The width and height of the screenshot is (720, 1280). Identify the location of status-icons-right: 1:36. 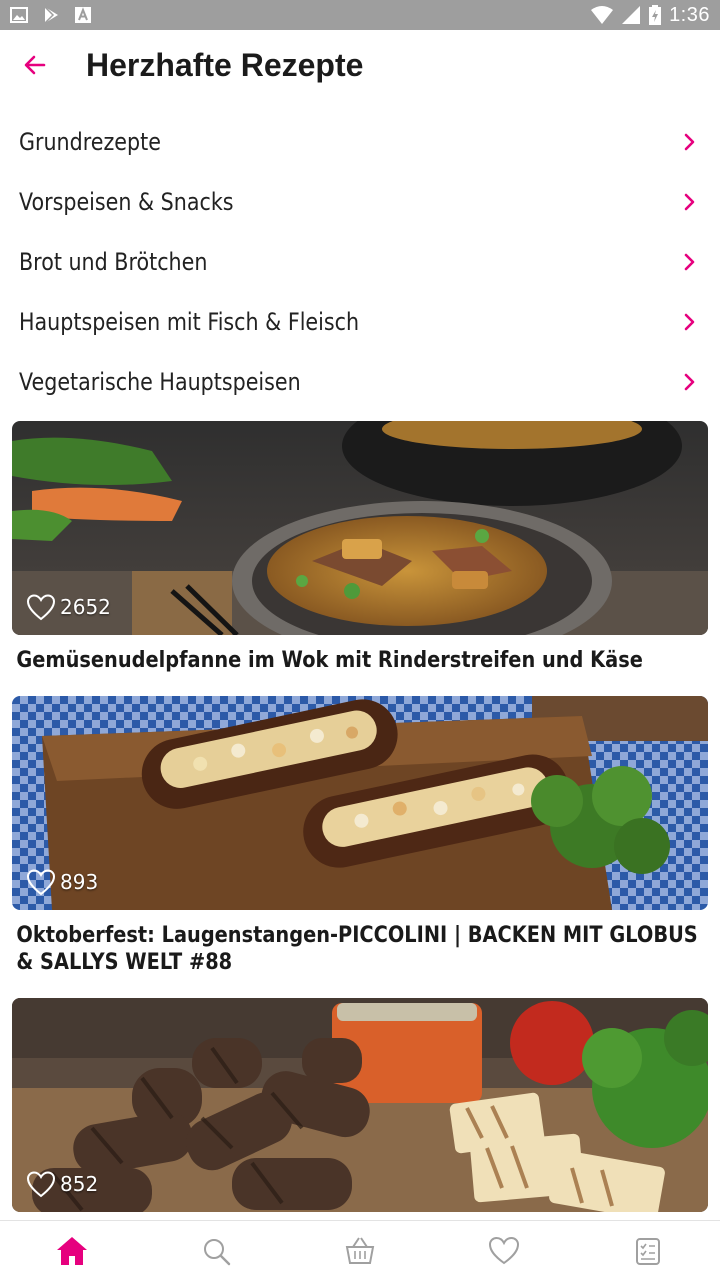
(650, 15).